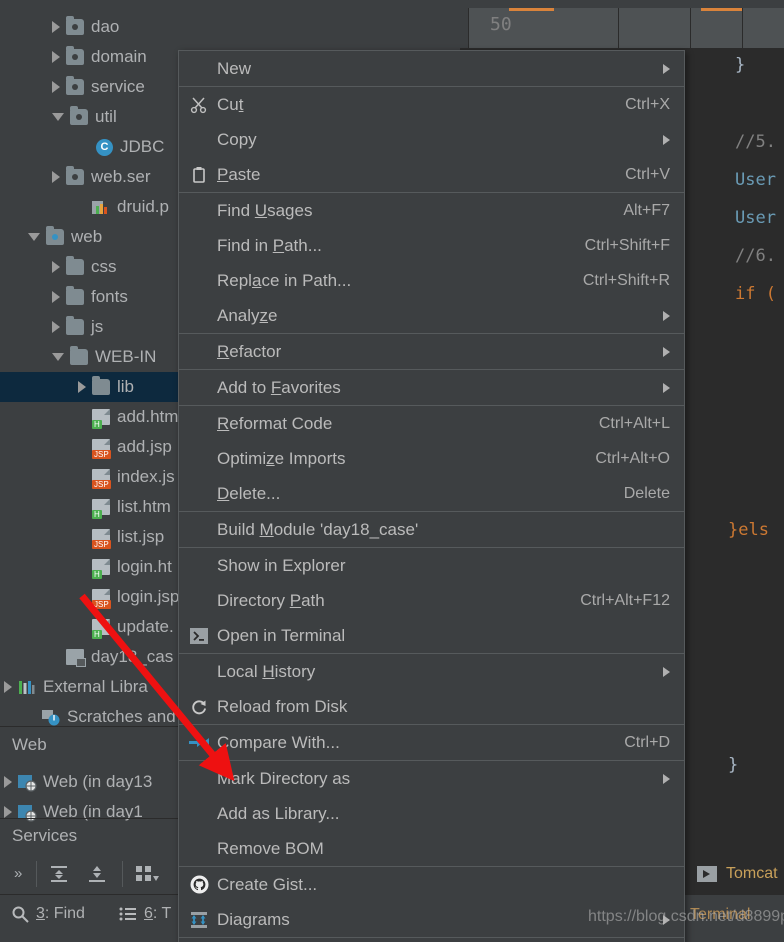 This screenshot has height=942, width=784. I want to click on tree-item-label: External Libra, so click(95, 686).